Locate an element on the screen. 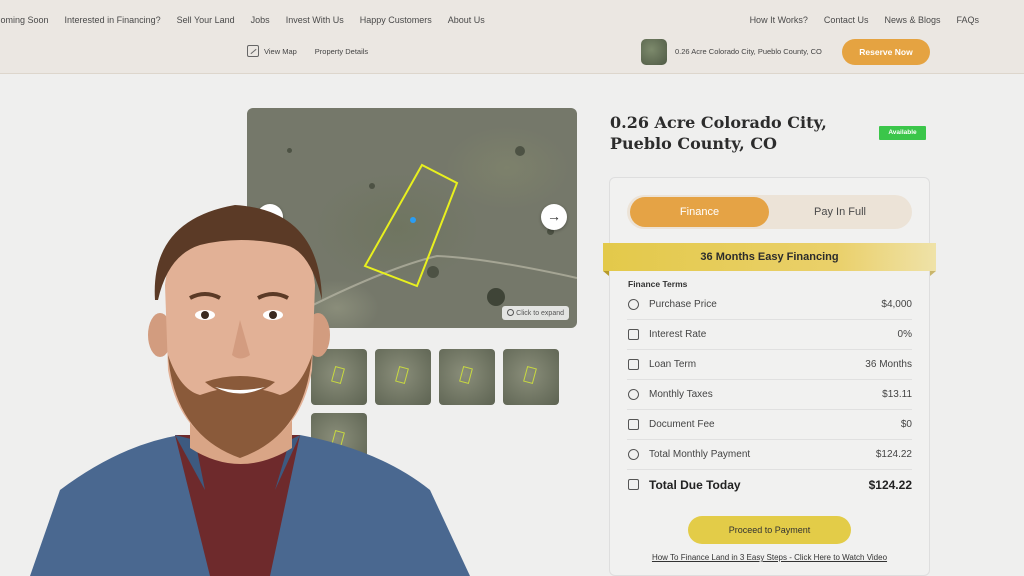 The width and height of the screenshot is (1024, 576). document-icon is located at coordinates (633, 424).